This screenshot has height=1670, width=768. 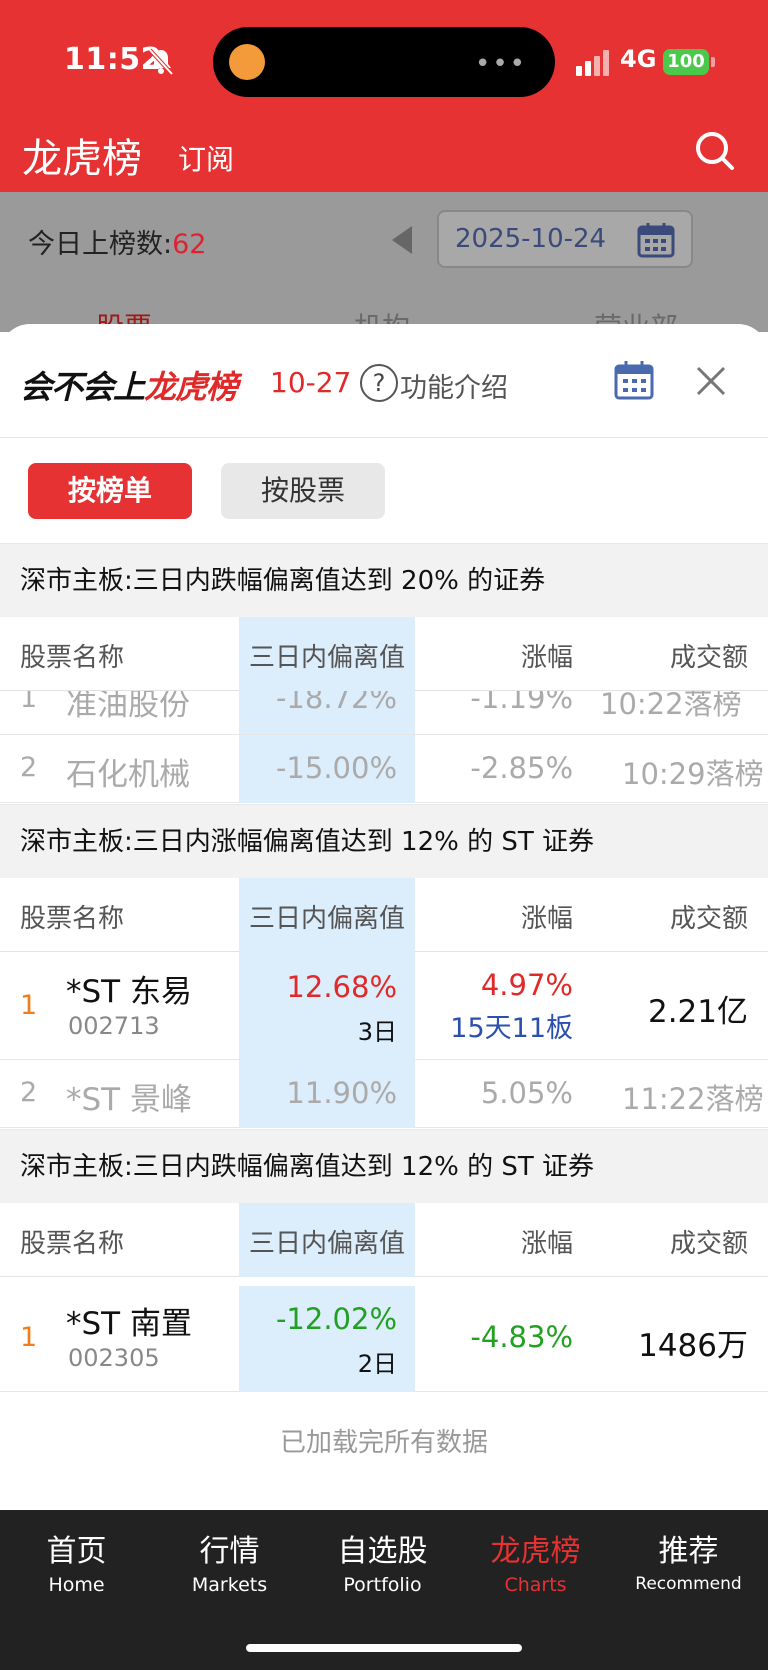 What do you see at coordinates (697, 1012) in the screenshot?
I see `amount-value: 2.21亿` at bounding box center [697, 1012].